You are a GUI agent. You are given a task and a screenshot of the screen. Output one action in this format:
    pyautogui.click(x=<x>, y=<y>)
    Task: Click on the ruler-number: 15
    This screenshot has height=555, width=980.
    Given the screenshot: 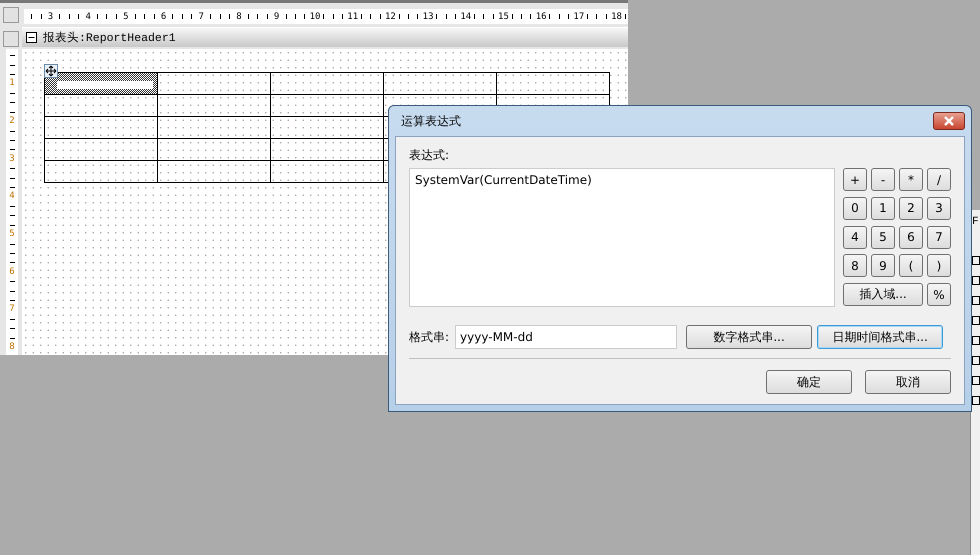 What is the action you would take?
    pyautogui.click(x=503, y=17)
    